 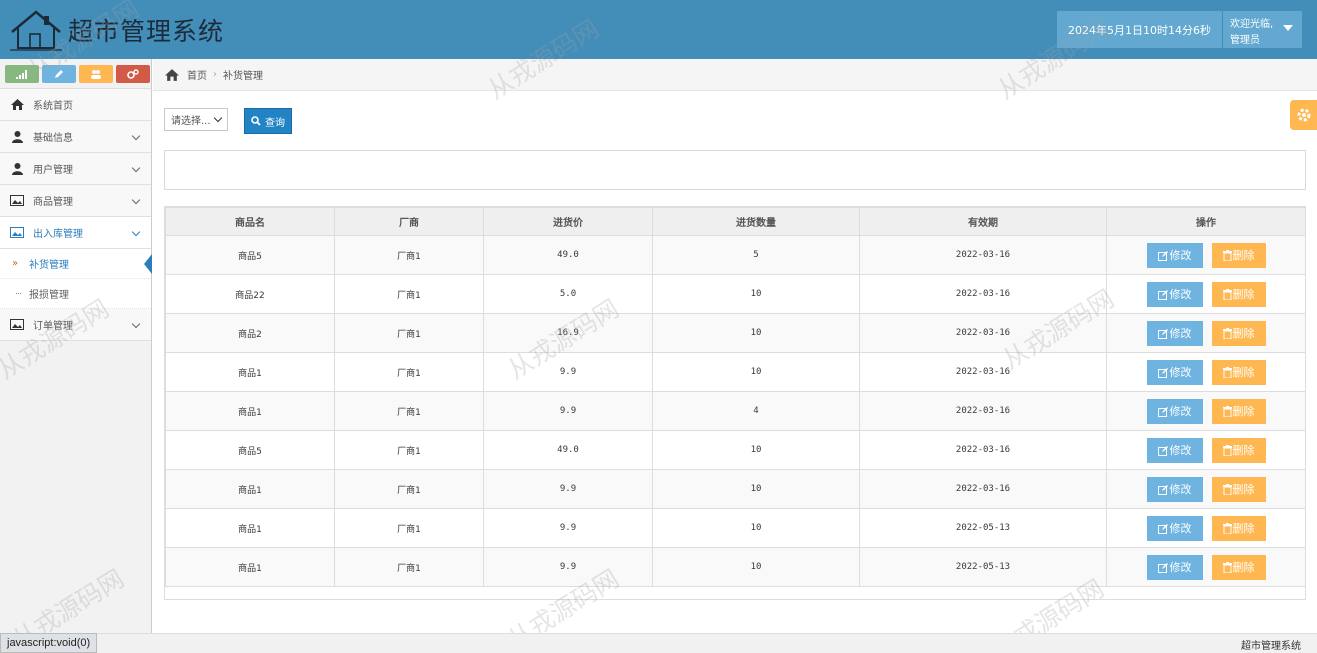 I want to click on brand-logo: 超市管理系统, so click(x=117, y=30).